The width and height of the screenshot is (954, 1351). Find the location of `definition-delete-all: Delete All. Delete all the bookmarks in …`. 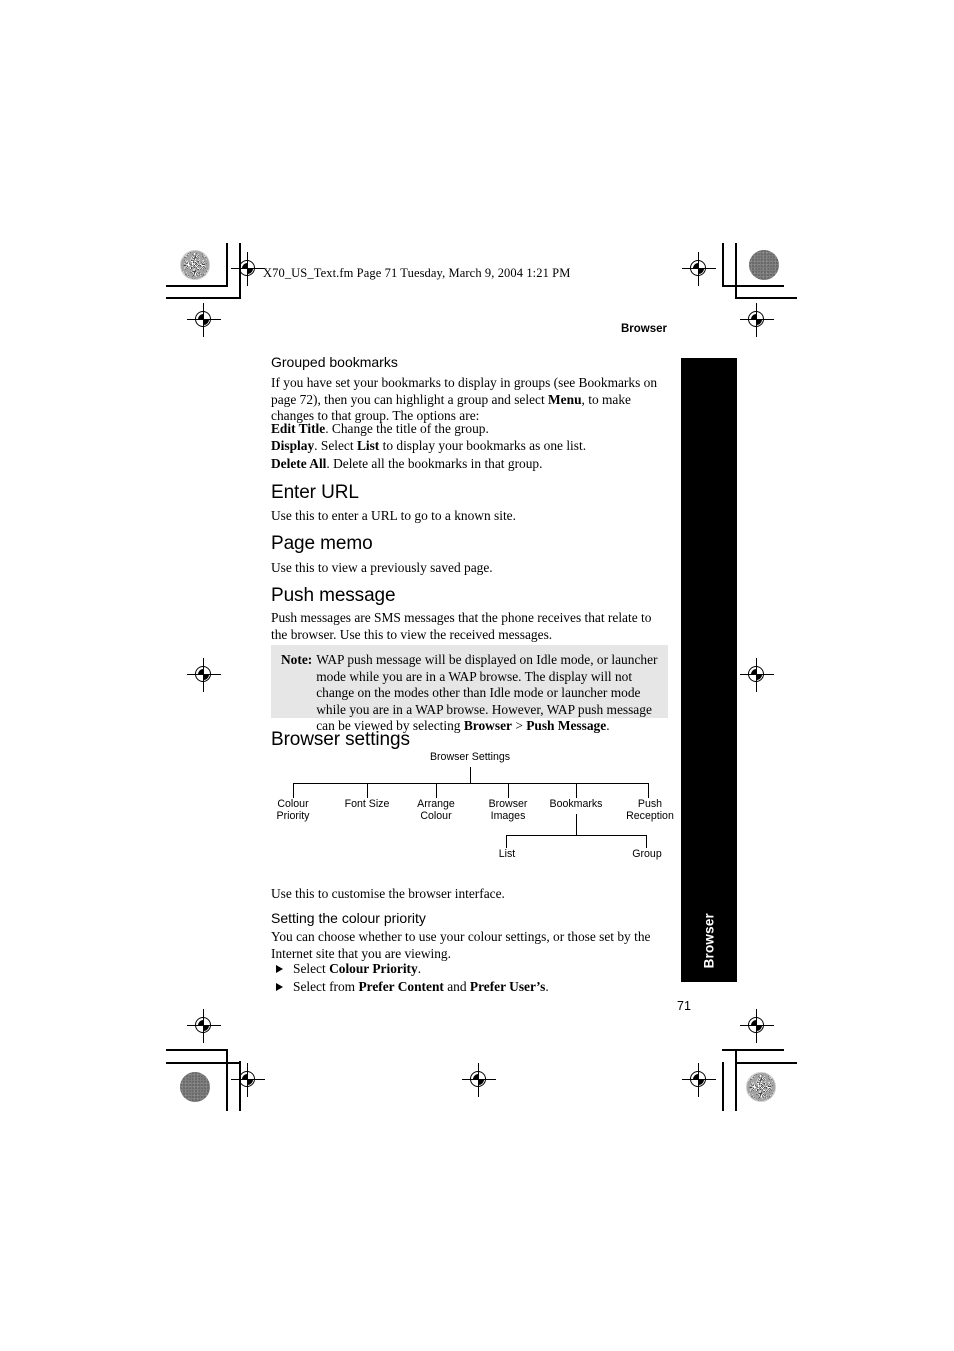

definition-delete-all: Delete All. Delete all the bookmarks in … is located at coordinates (469, 464).